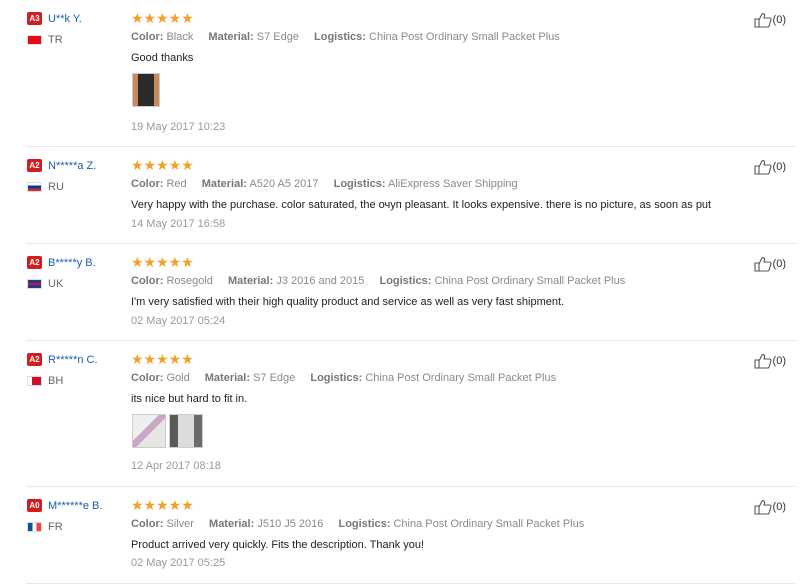  I want to click on review-text: its nice but hard to fit in., so click(189, 399).